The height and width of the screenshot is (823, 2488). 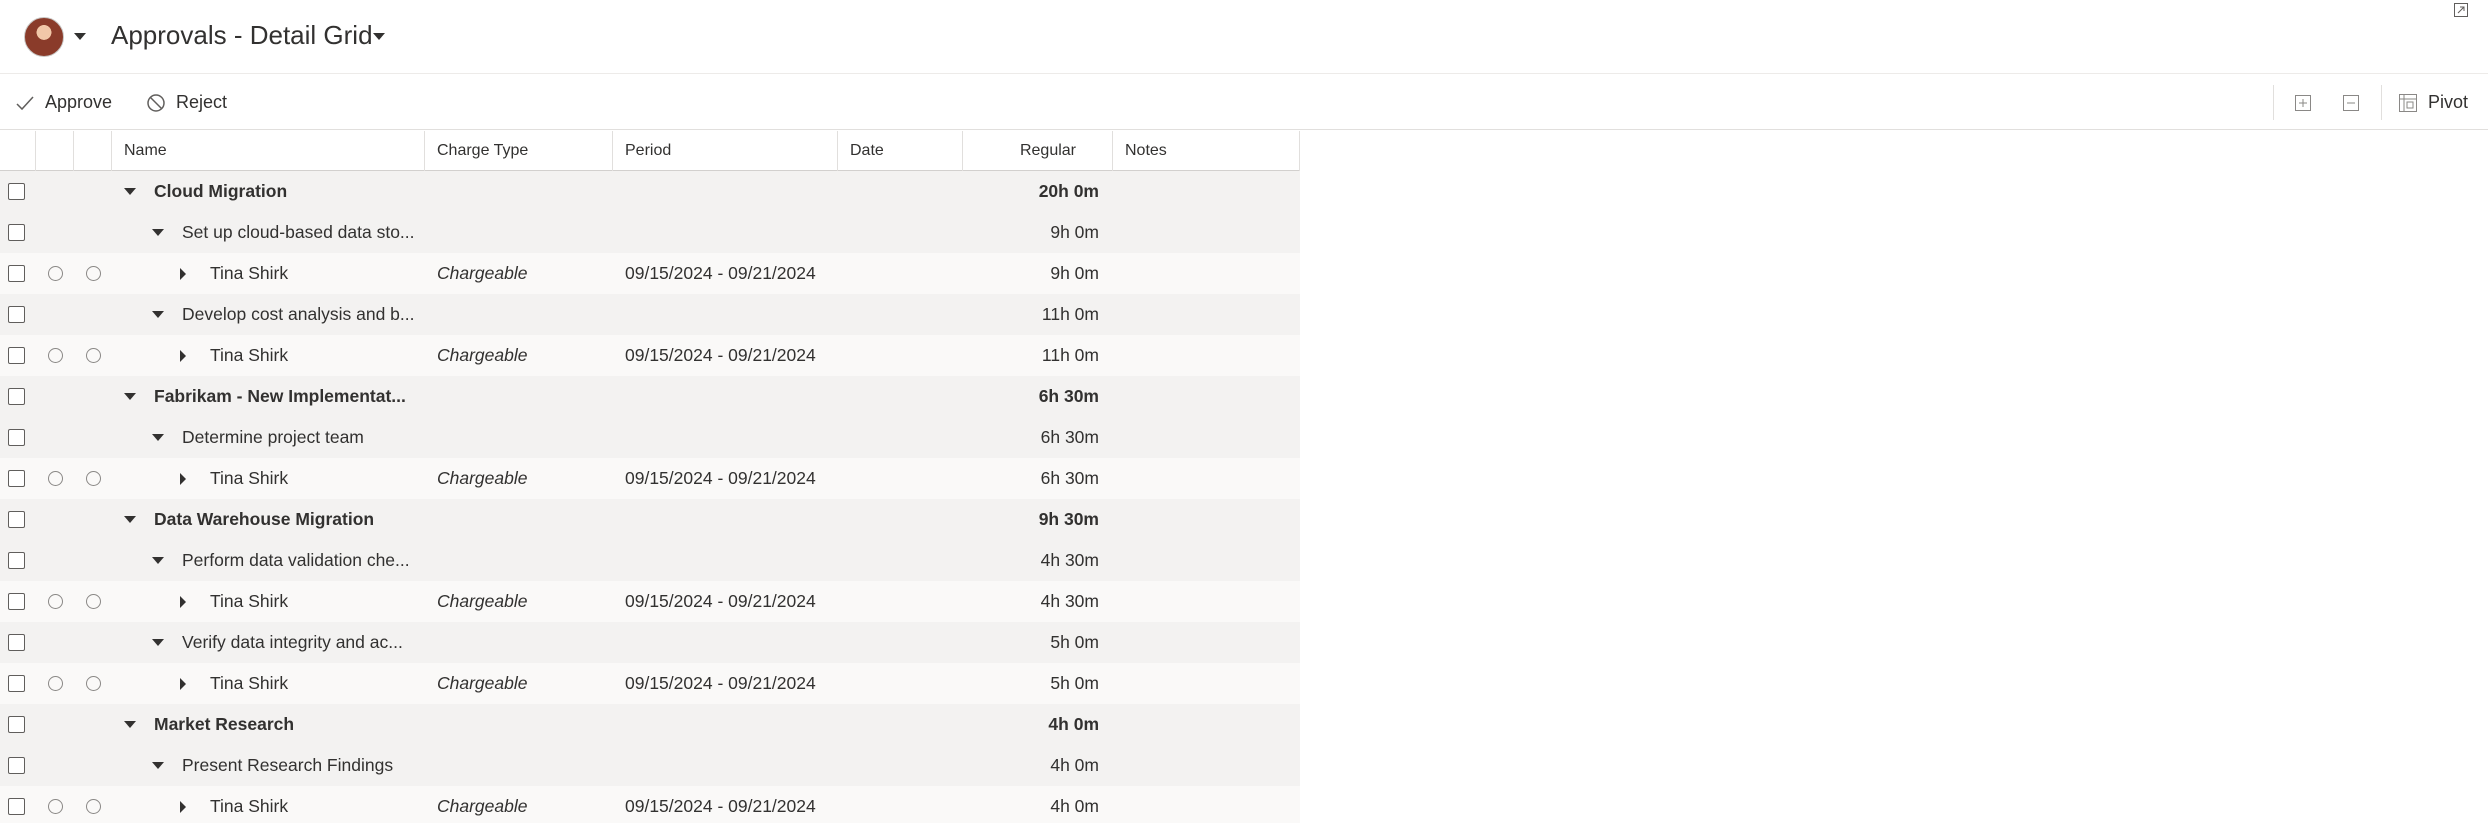 I want to click on project-group-row: Cloud Migration 20h 0m, so click(x=650, y=191).